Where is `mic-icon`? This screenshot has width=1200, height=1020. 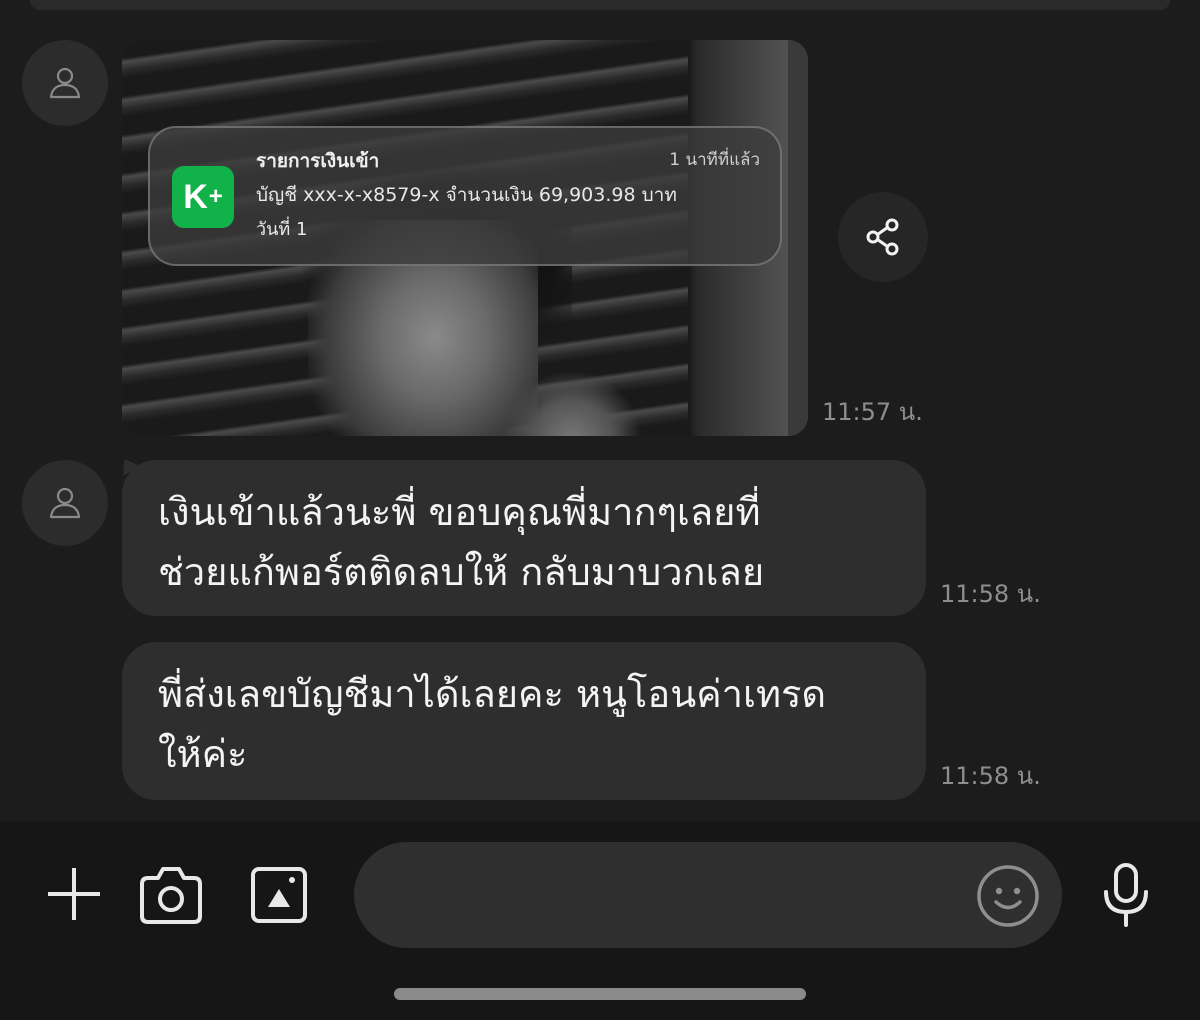 mic-icon is located at coordinates (1126, 895).